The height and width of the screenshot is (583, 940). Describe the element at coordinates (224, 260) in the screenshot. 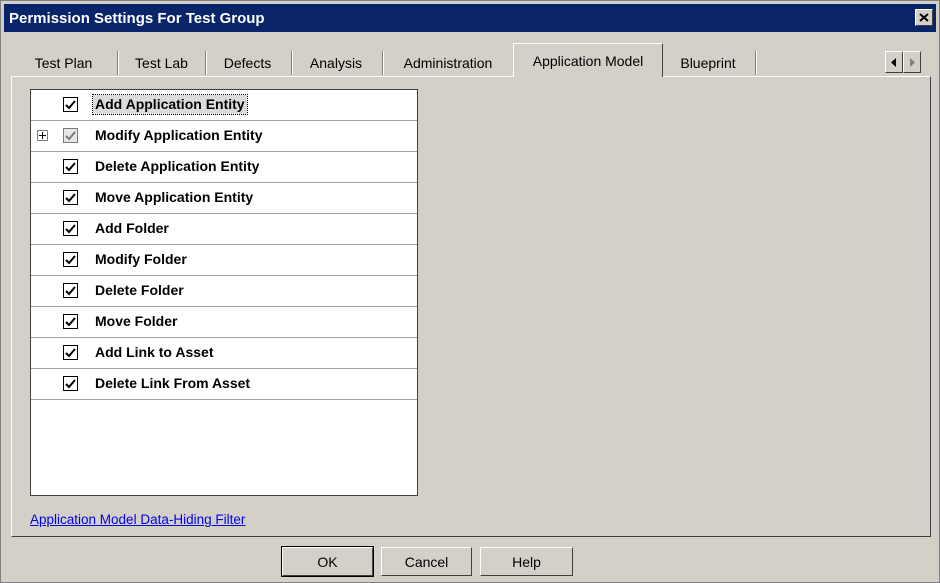

I see `permission-row-modify-folder: Modify Folder` at that location.